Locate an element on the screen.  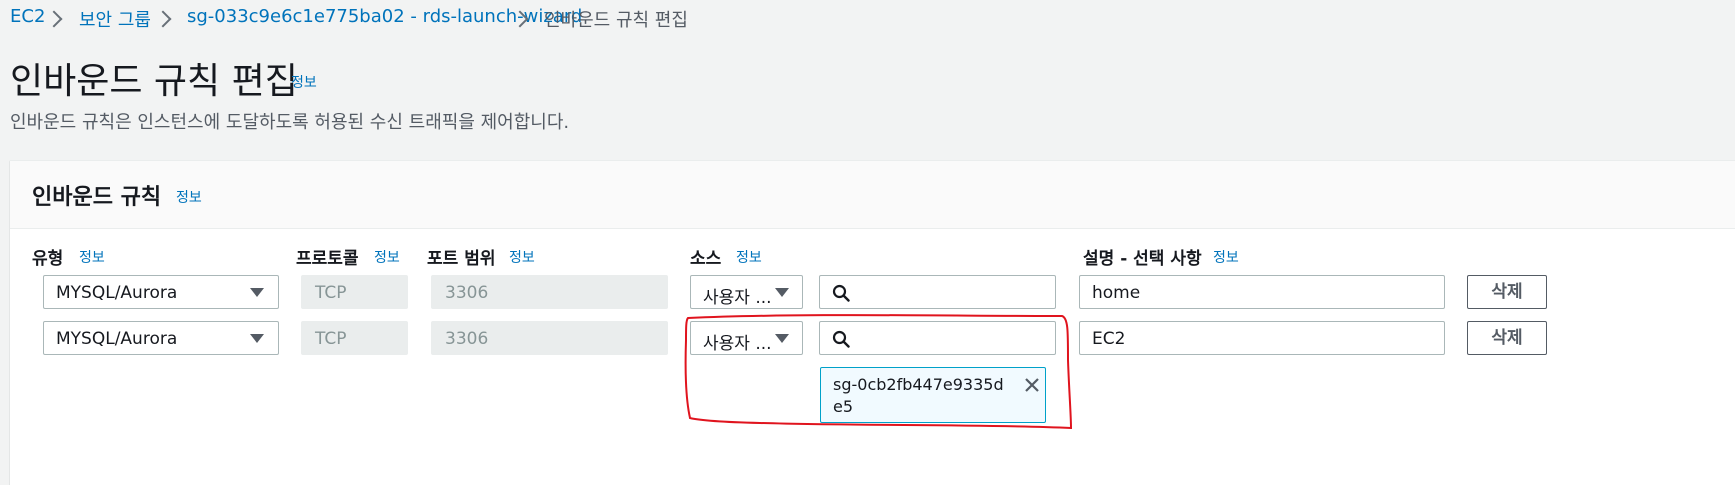
column-type-label: 유형 is located at coordinates (48, 259).